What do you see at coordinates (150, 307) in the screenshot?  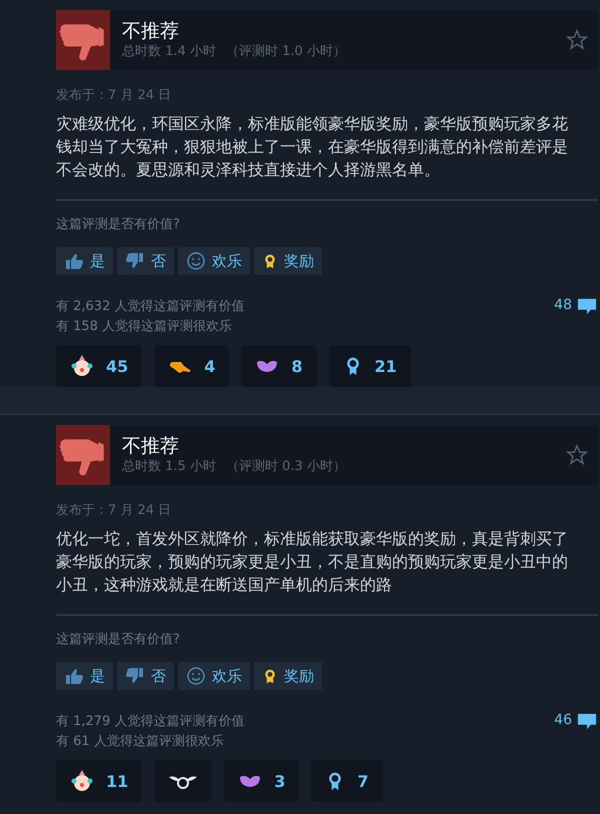 I see `helpful-count: 有 2,632 人觉得这篇评测有价值` at bounding box center [150, 307].